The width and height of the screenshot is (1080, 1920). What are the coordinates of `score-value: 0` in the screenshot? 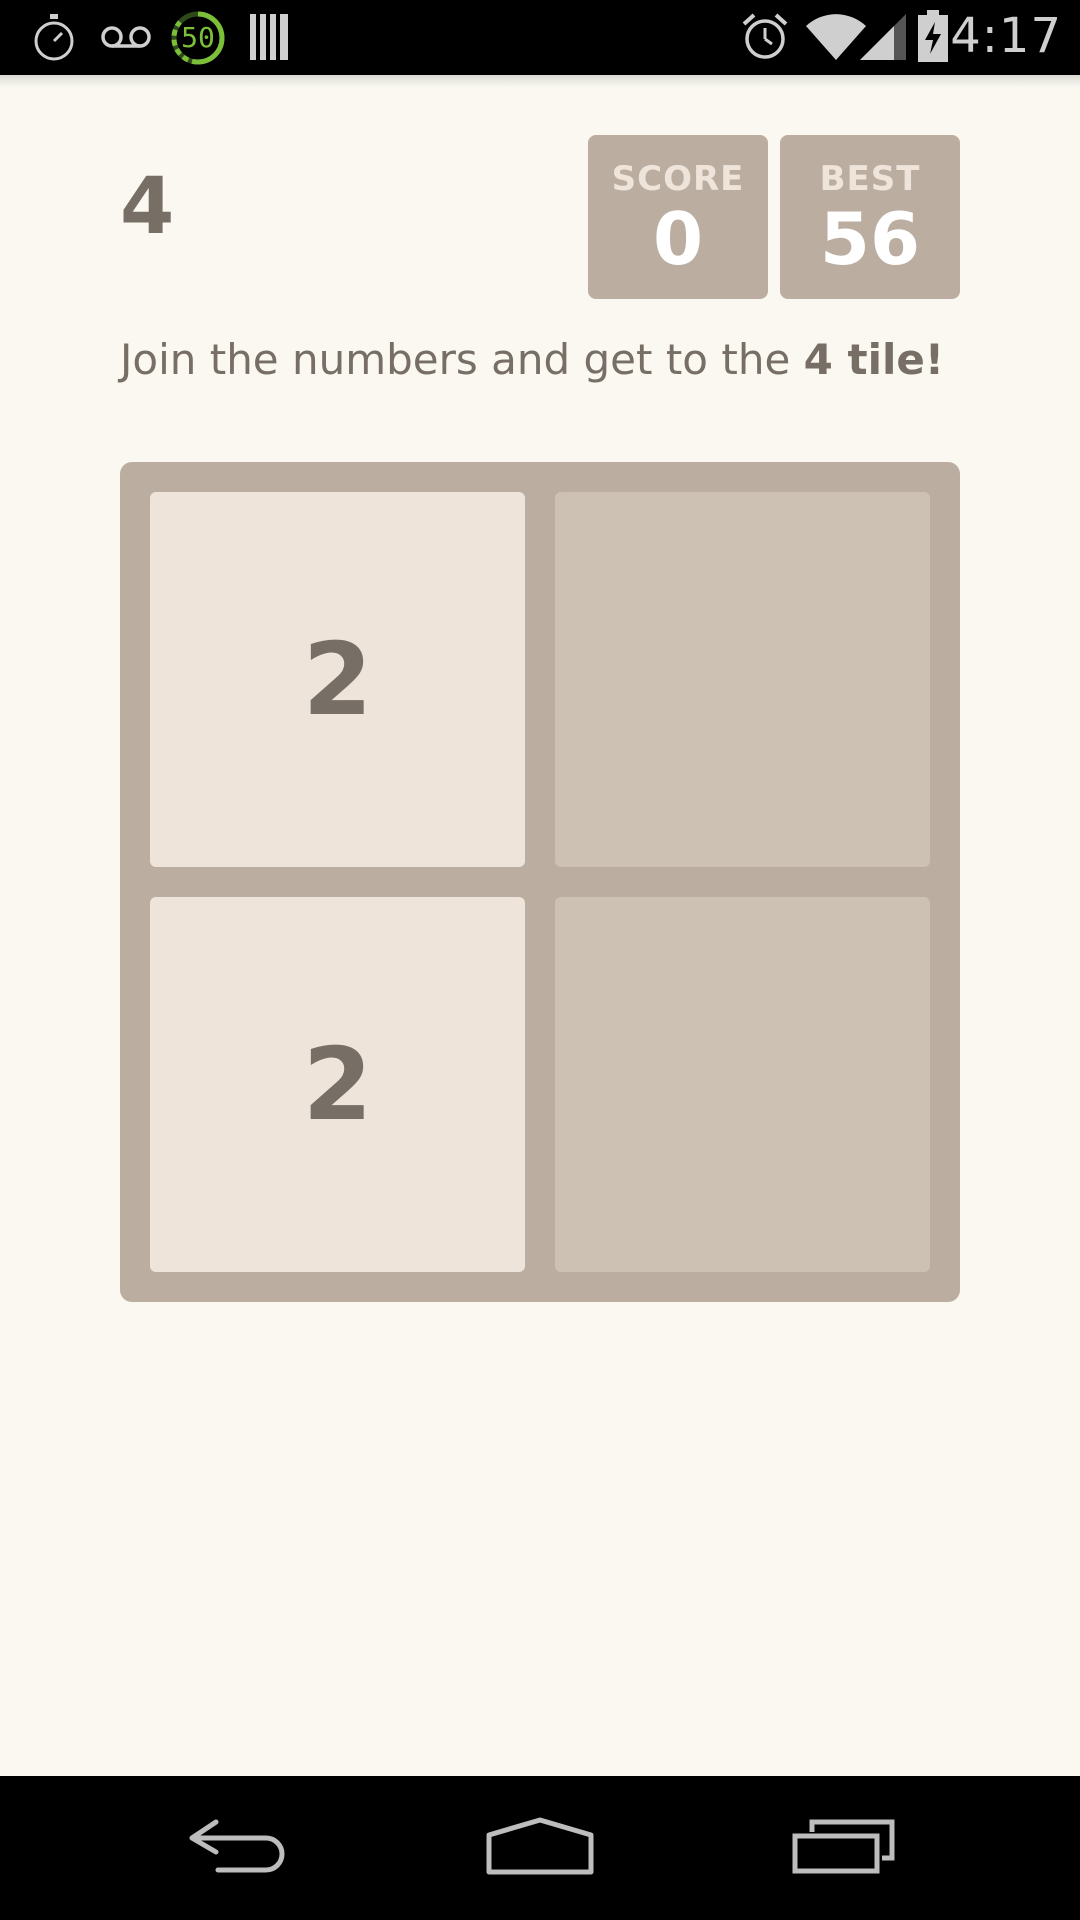 It's located at (678, 239).